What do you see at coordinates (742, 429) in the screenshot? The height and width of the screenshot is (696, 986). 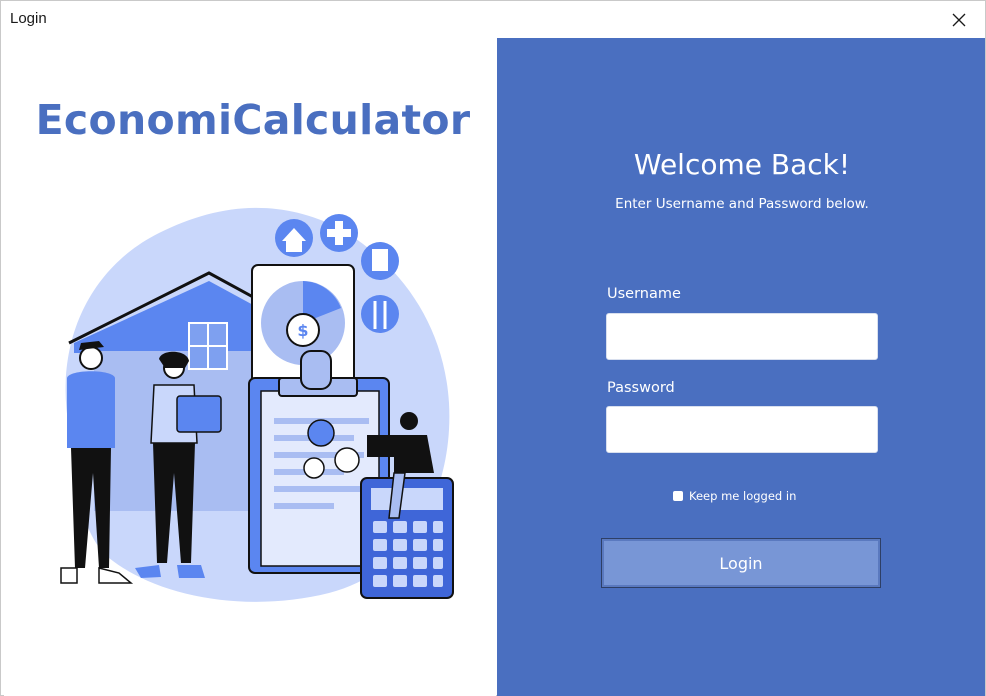 I see `password-input` at bounding box center [742, 429].